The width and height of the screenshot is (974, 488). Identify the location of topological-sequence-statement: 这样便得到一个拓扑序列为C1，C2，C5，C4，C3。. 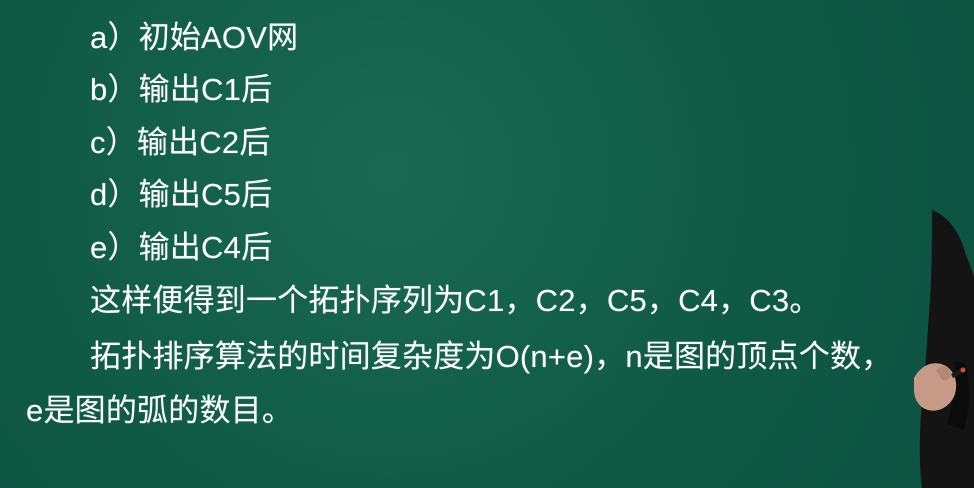
(455, 300).